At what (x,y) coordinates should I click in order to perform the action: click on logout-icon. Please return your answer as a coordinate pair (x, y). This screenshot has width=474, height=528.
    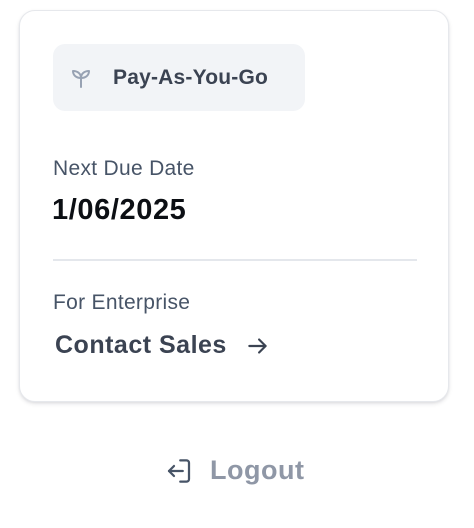
    Looking at the image, I should click on (179, 471).